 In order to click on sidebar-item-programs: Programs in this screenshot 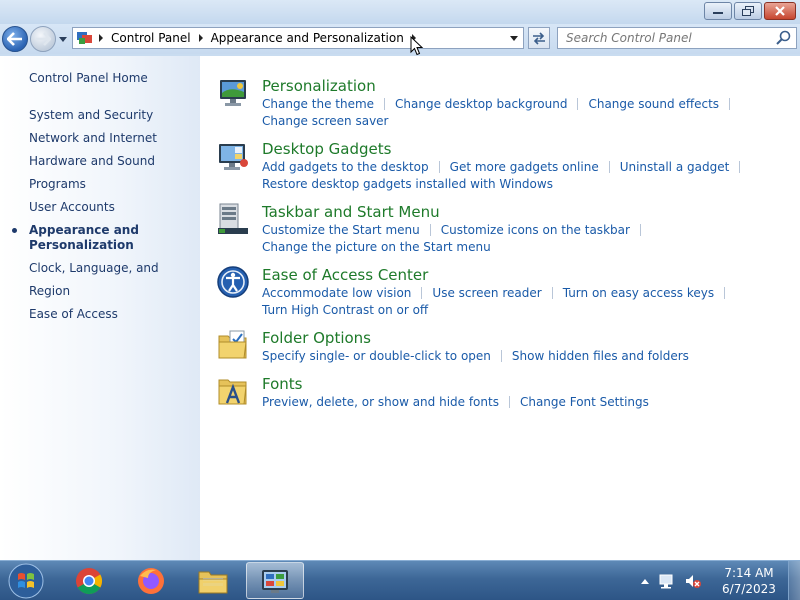, I will do `click(111, 184)`.